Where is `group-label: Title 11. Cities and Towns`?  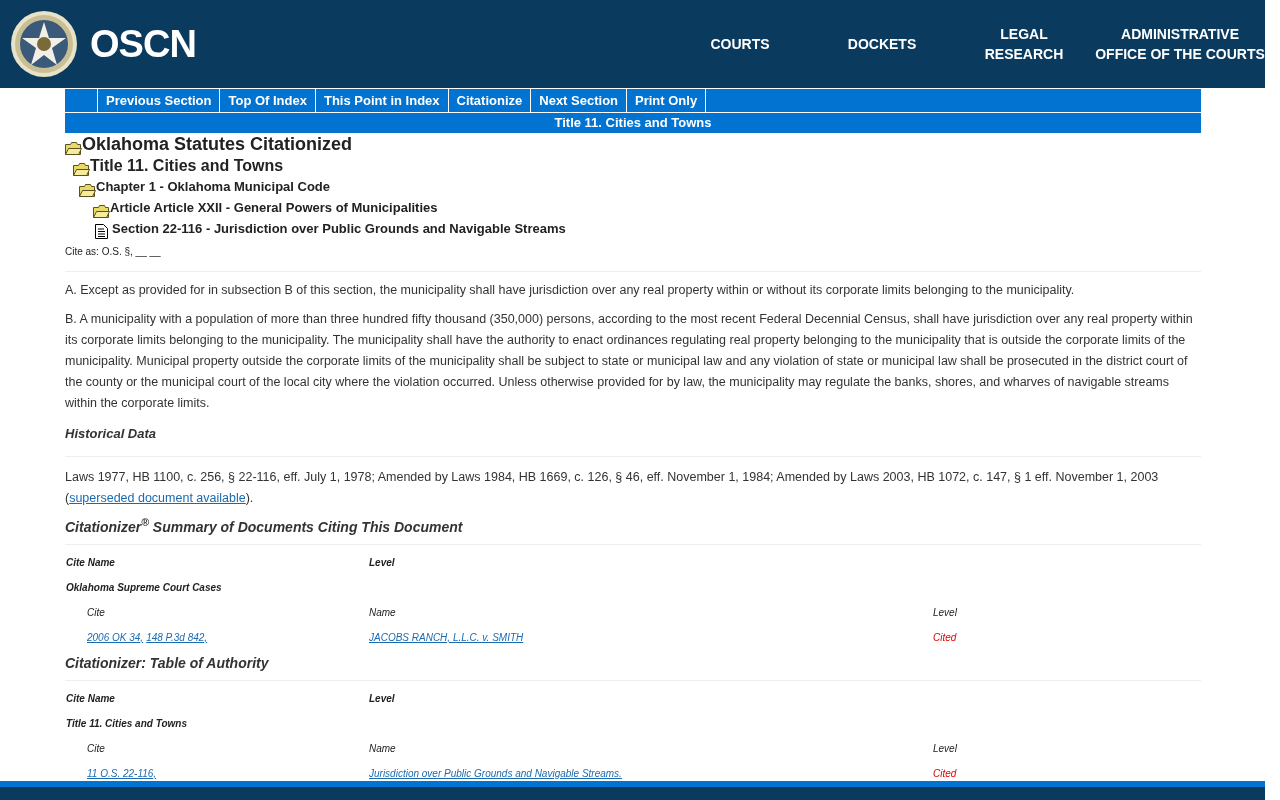 group-label: Title 11. Cities and Towns is located at coordinates (127, 723).